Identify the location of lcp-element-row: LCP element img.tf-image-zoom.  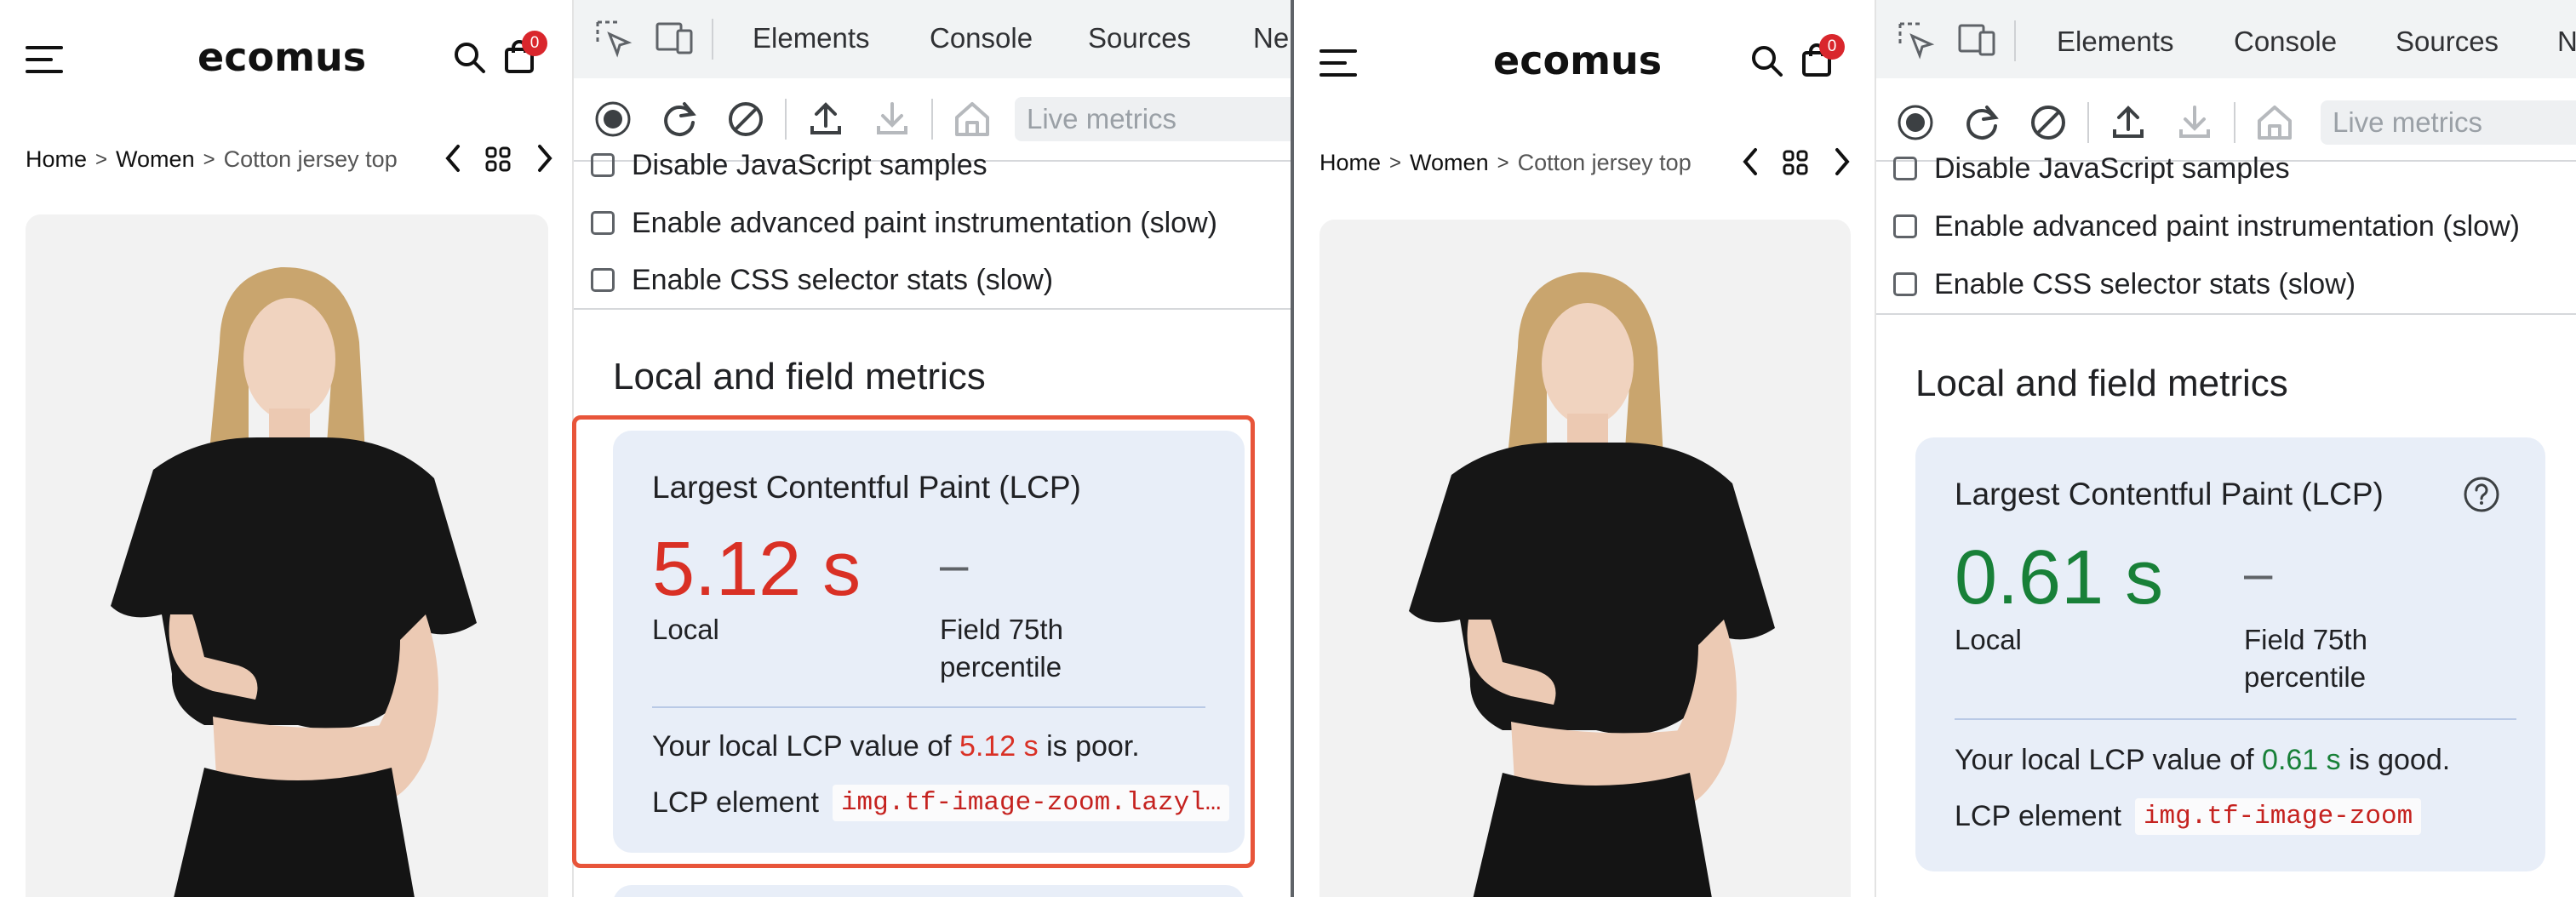
(2188, 816).